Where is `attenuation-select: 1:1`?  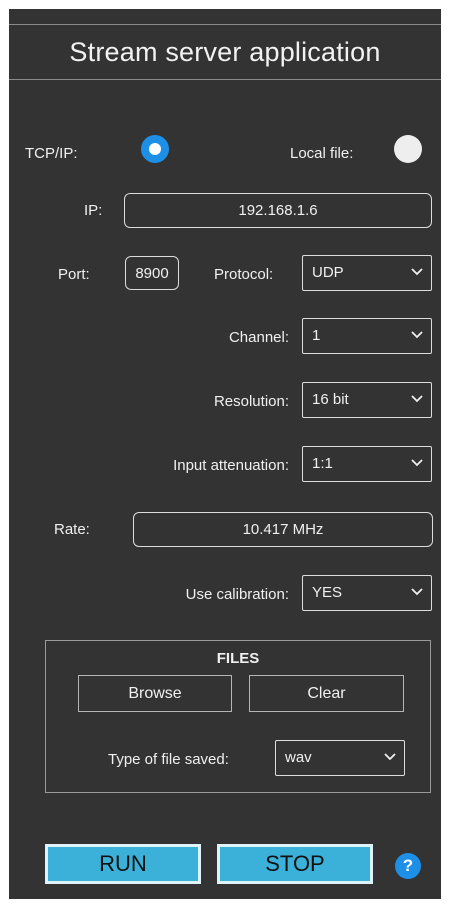
attenuation-select: 1:1 is located at coordinates (367, 464).